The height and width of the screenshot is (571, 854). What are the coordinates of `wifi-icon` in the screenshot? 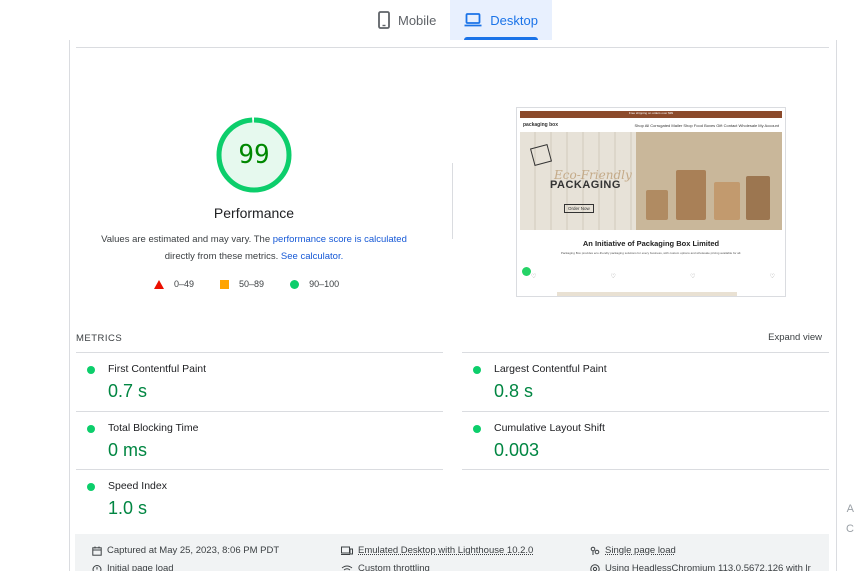 It's located at (347, 567).